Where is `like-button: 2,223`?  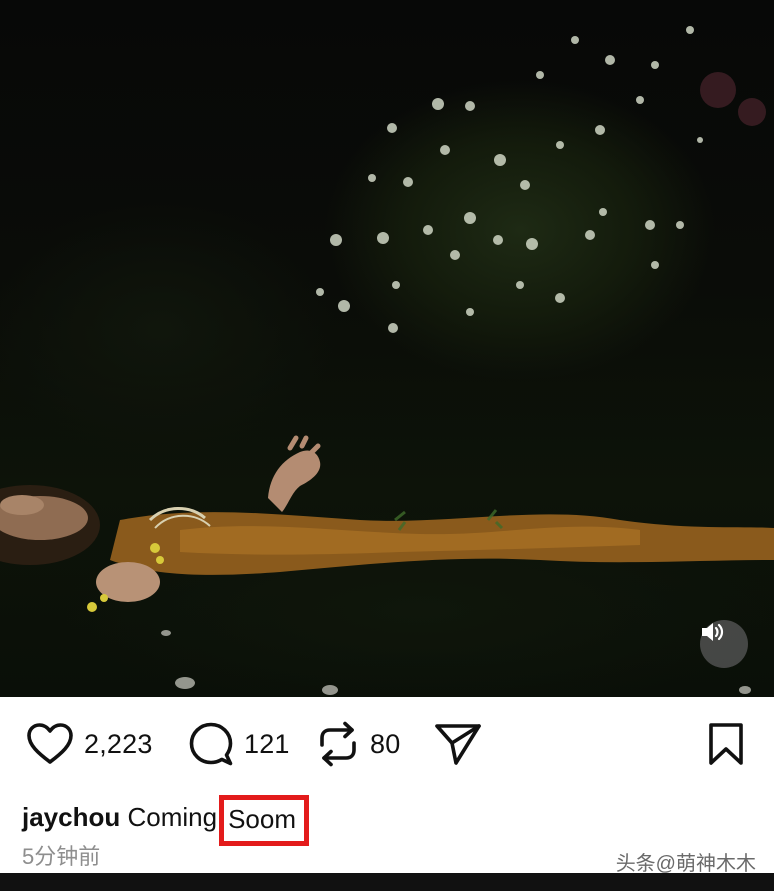
like-button: 2,223 is located at coordinates (89, 744).